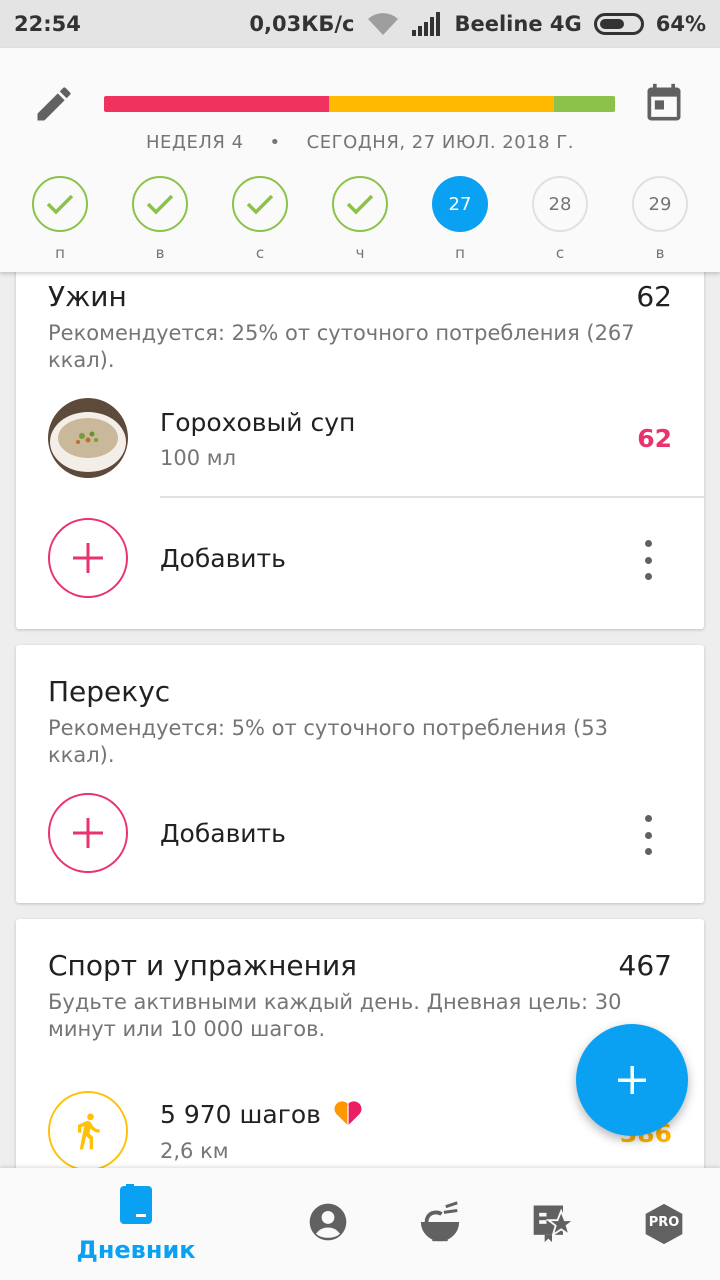 This screenshot has width=720, height=1280. I want to click on profile-icon, so click(328, 1224).